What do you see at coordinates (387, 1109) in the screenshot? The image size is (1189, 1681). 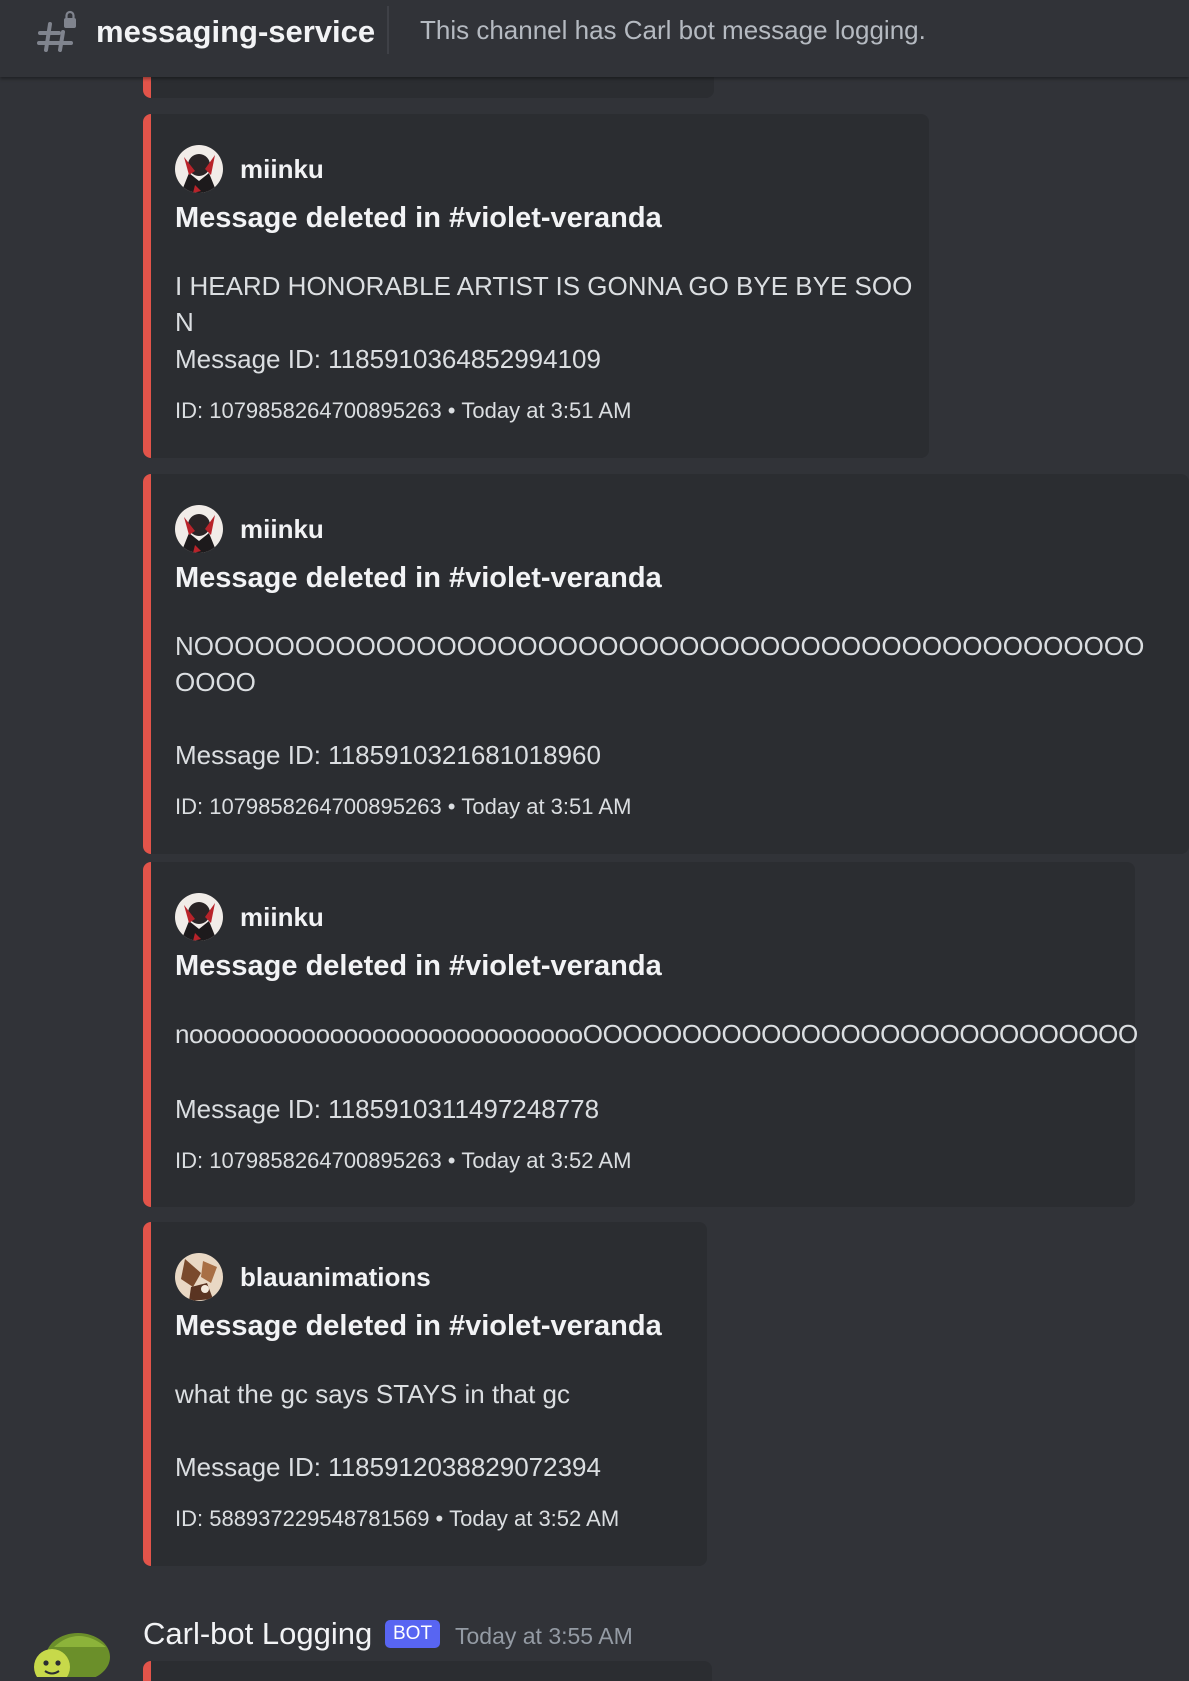 I see `embed-message-id: Message ID: 1185910311497248778` at bounding box center [387, 1109].